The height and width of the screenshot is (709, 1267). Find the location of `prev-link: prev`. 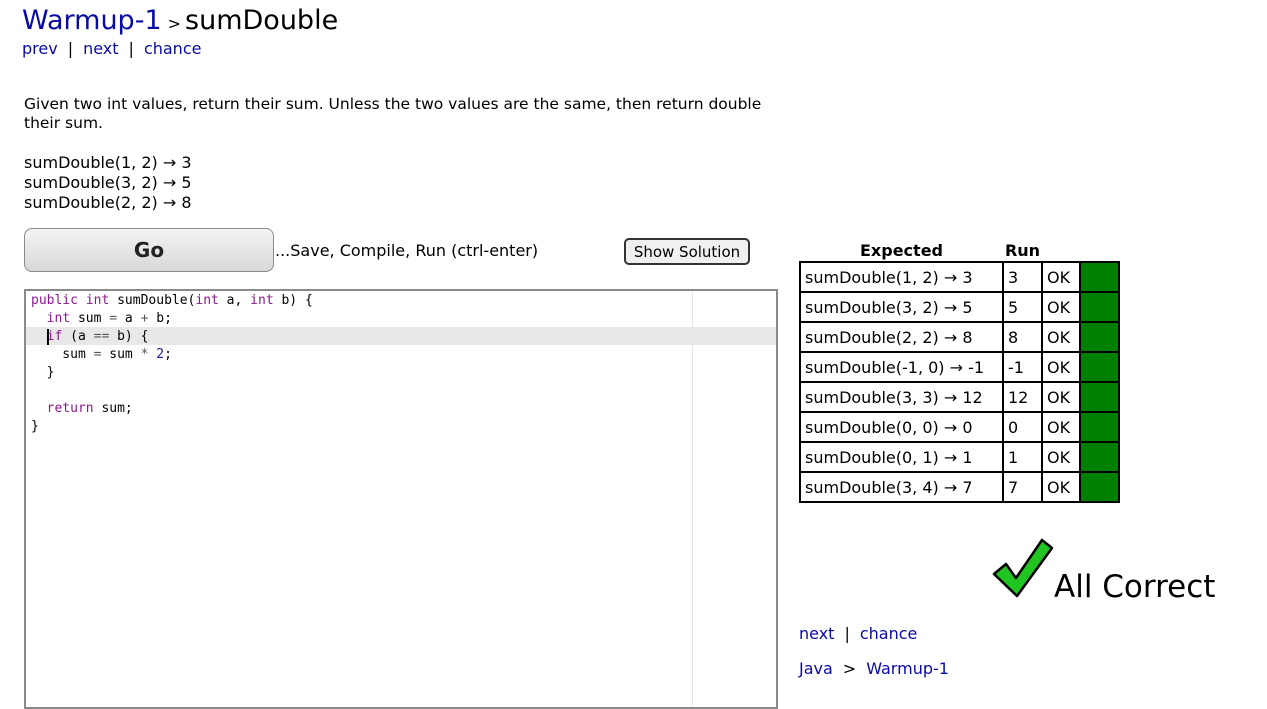

prev-link: prev is located at coordinates (40, 48).